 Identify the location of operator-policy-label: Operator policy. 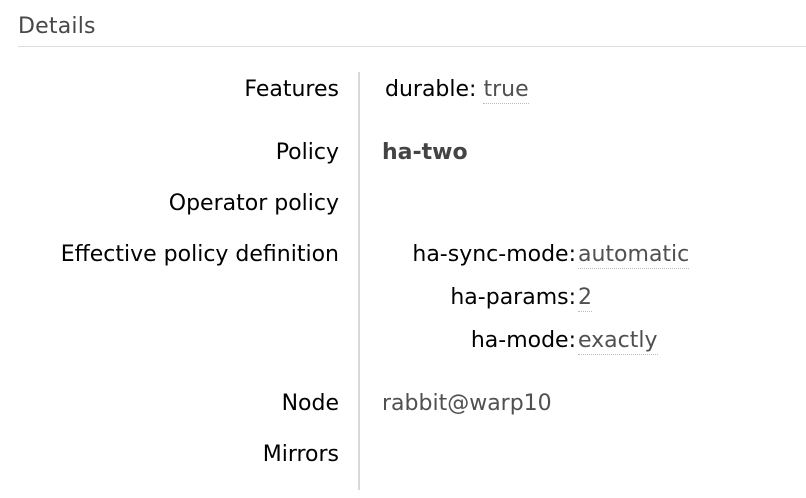
(253, 203).